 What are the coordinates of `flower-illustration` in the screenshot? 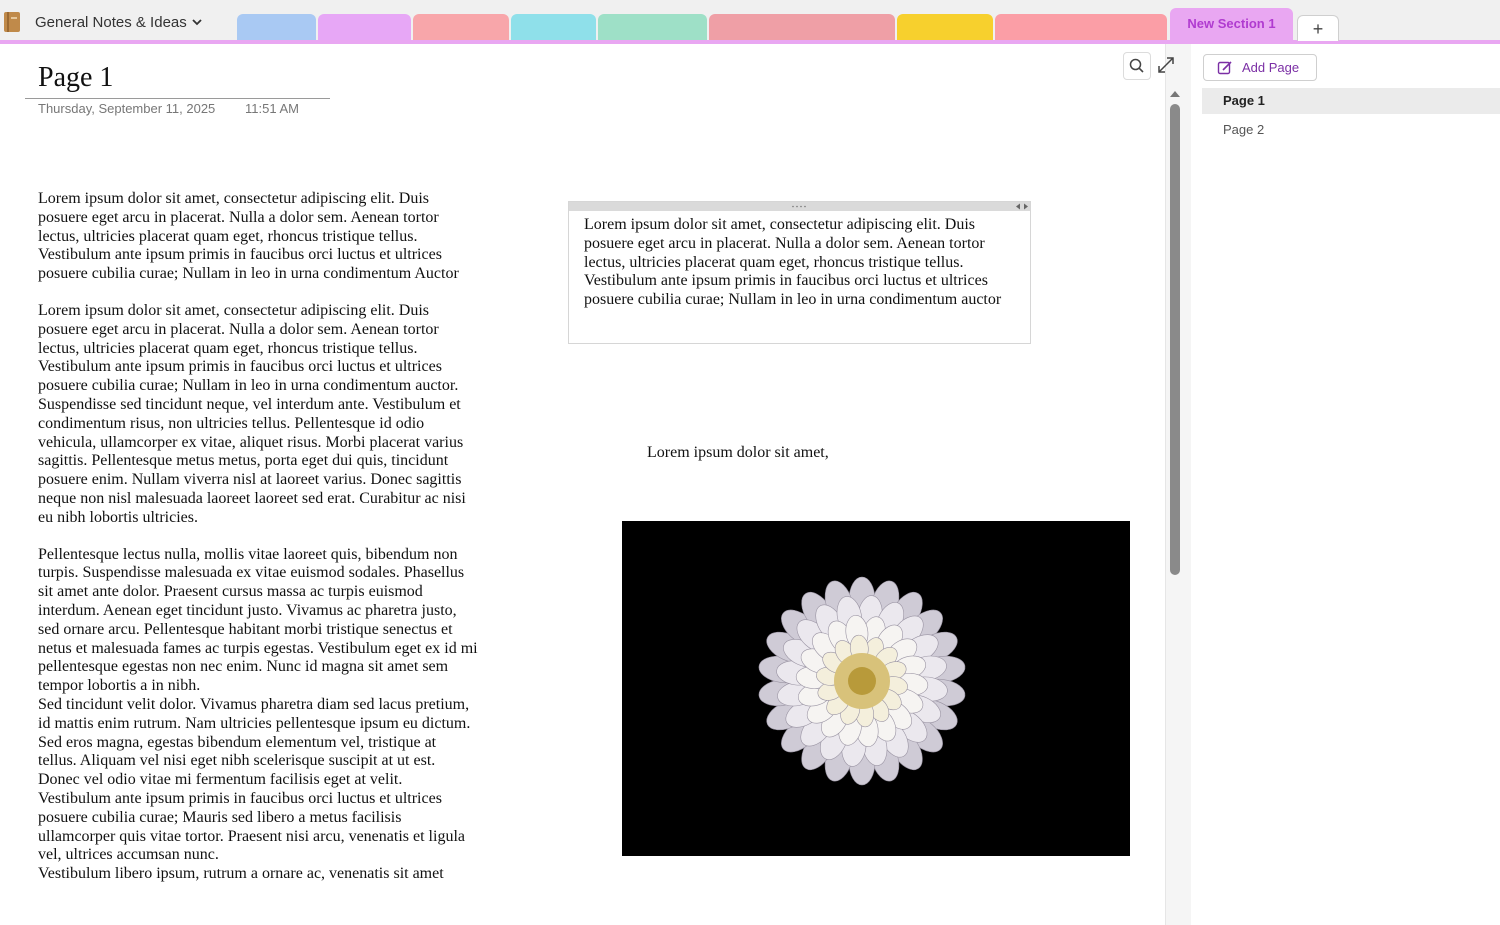 It's located at (876, 688).